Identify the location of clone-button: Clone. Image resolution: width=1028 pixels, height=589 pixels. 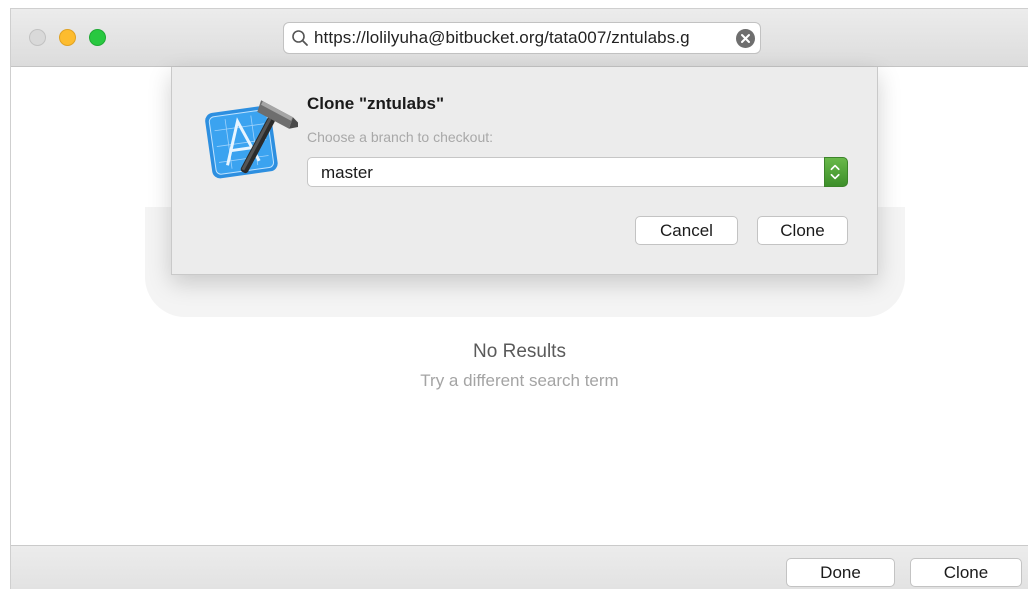
(966, 572).